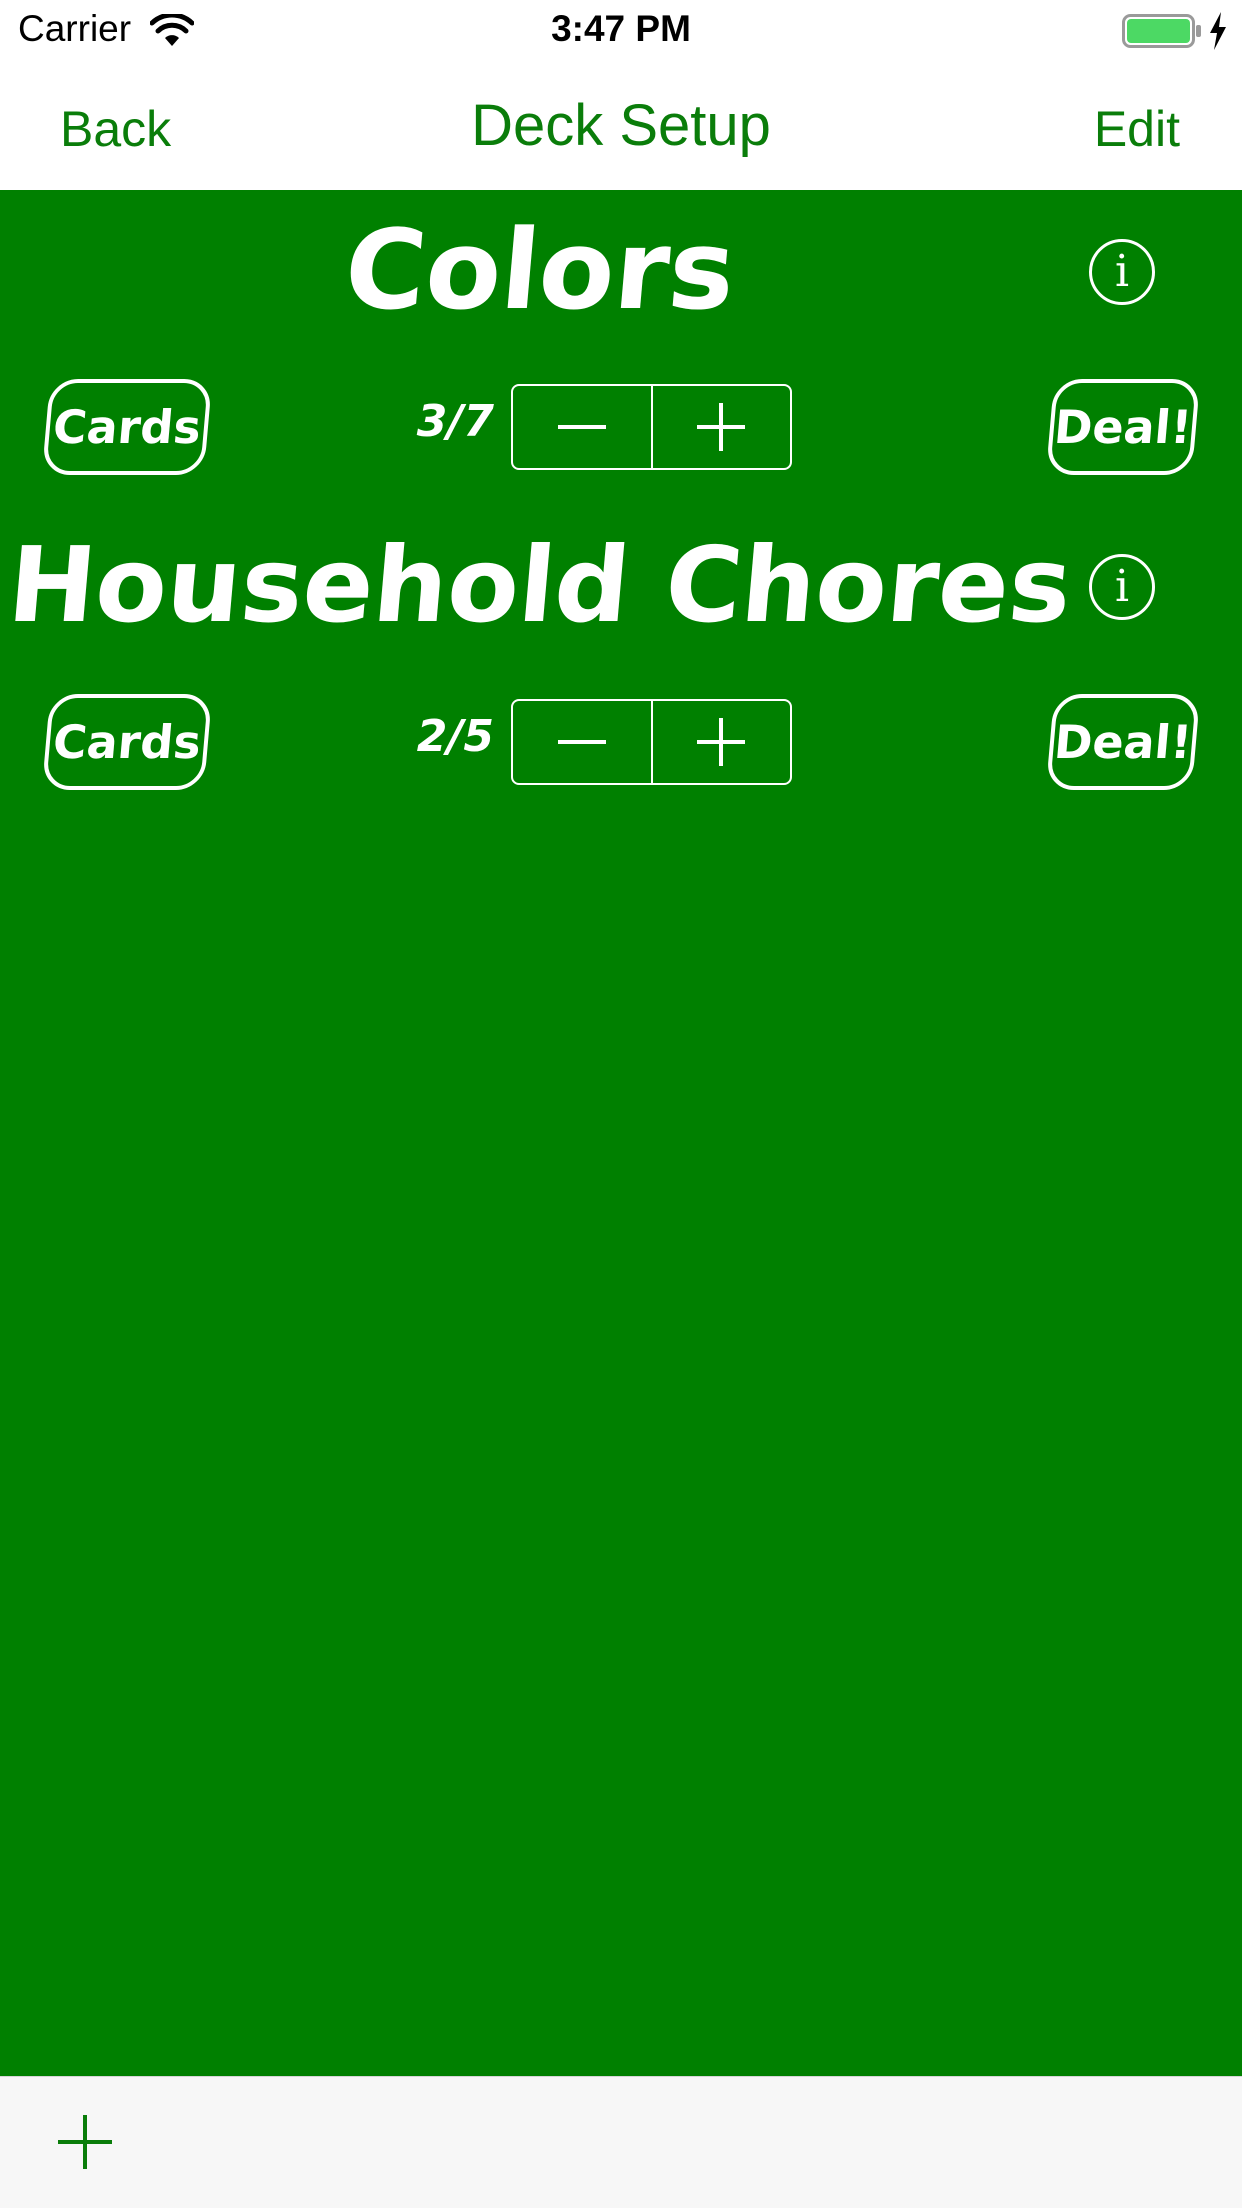 This screenshot has width=1242, height=2208. What do you see at coordinates (455, 421) in the screenshot?
I see `deck-count: 3/7` at bounding box center [455, 421].